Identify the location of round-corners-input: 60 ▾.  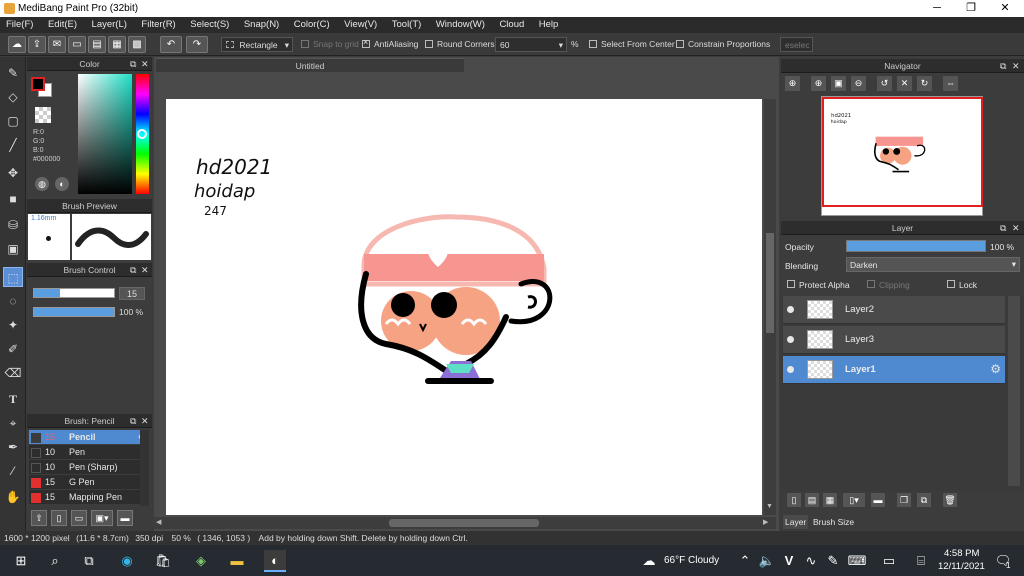
(531, 44).